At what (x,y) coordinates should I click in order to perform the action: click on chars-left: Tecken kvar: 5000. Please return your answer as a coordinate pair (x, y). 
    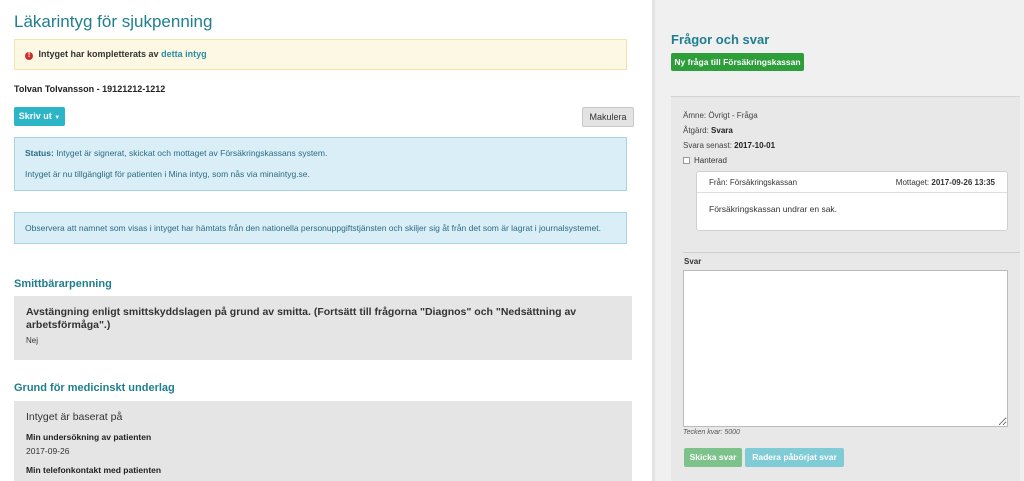
    Looking at the image, I should click on (711, 432).